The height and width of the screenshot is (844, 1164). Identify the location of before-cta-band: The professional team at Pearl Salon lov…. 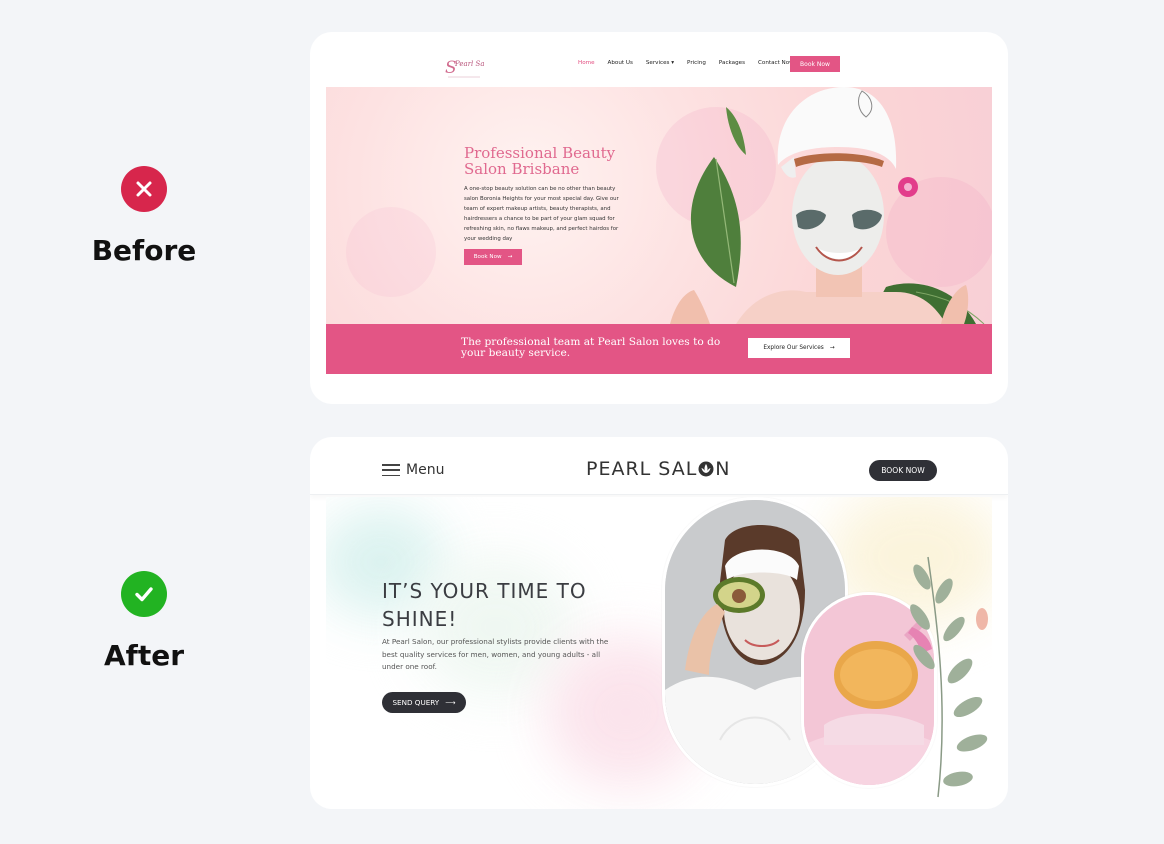
(659, 349).